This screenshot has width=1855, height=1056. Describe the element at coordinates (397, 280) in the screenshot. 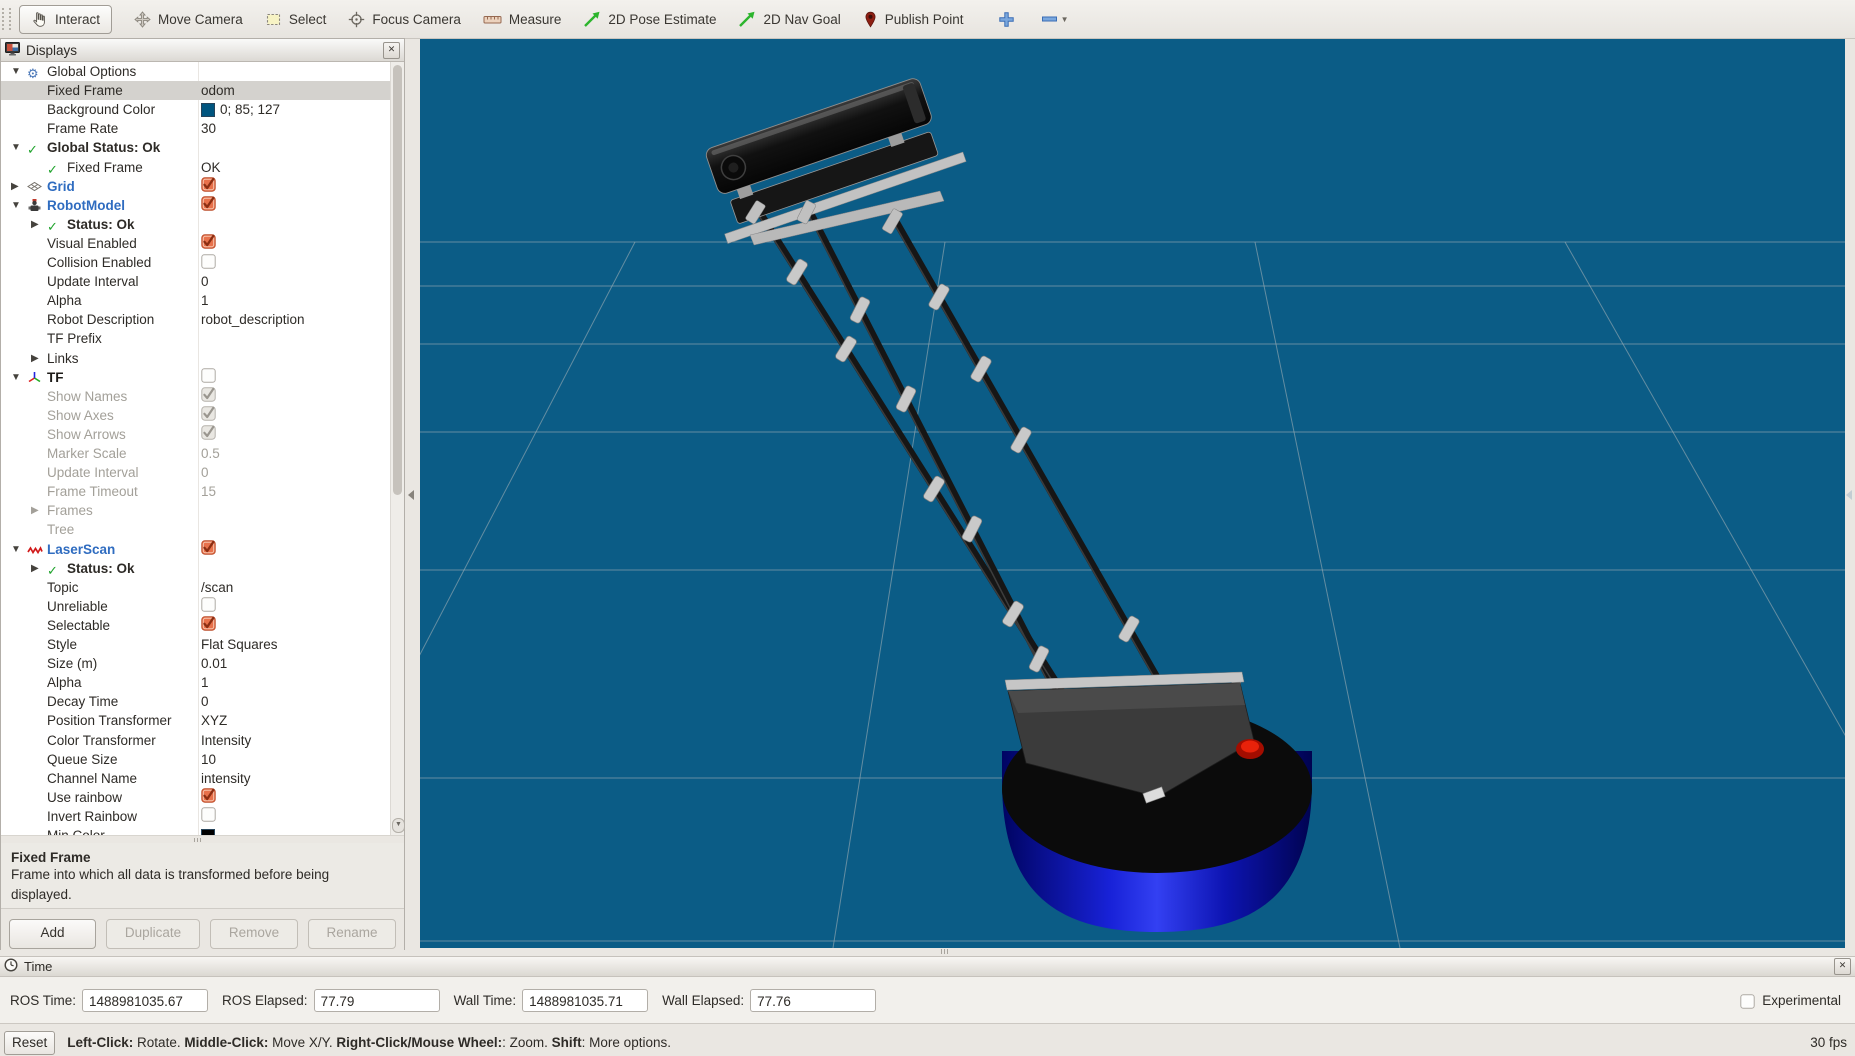

I see `scrollbar-thumb` at that location.